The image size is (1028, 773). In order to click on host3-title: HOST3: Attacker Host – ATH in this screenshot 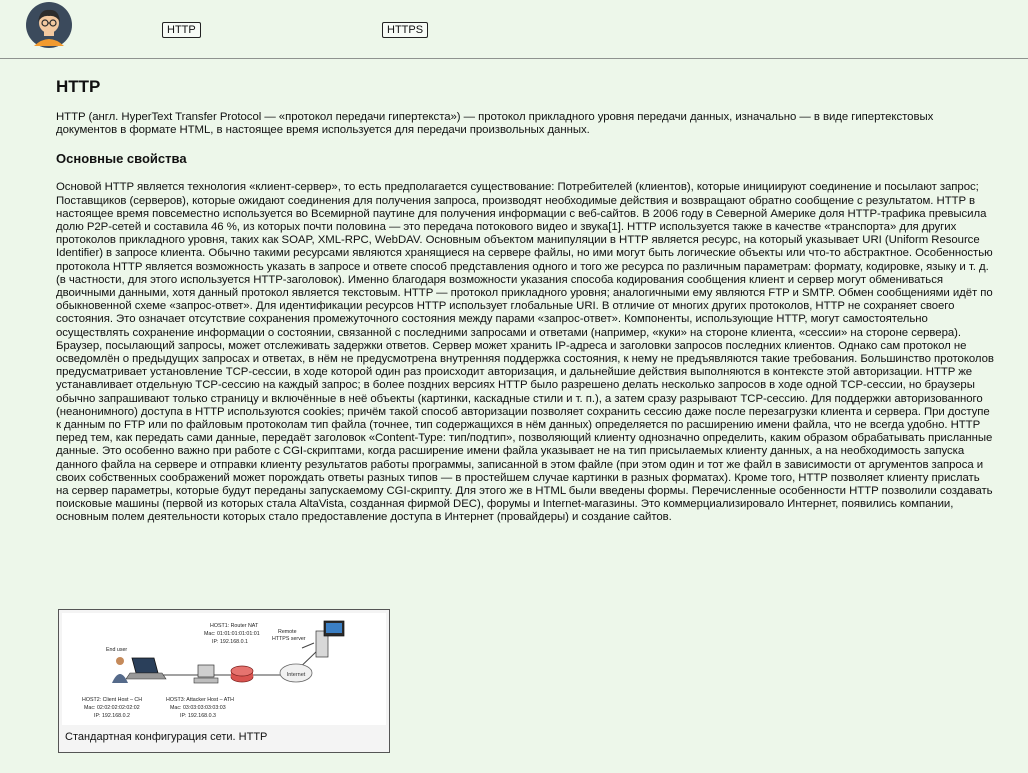, I will do `click(200, 700)`.